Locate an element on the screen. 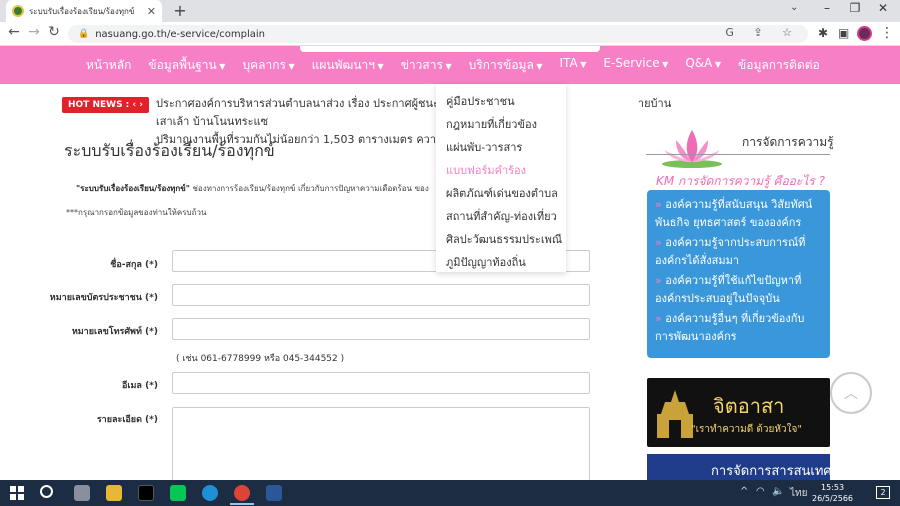 This screenshot has width=900, height=506. notification-badge: 2 is located at coordinates (883, 492).